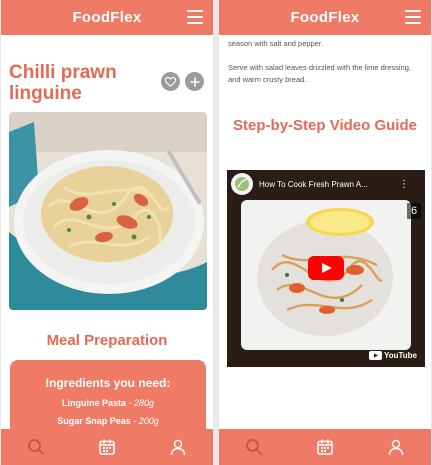  I want to click on youtube-logo: YouTube, so click(392, 355).